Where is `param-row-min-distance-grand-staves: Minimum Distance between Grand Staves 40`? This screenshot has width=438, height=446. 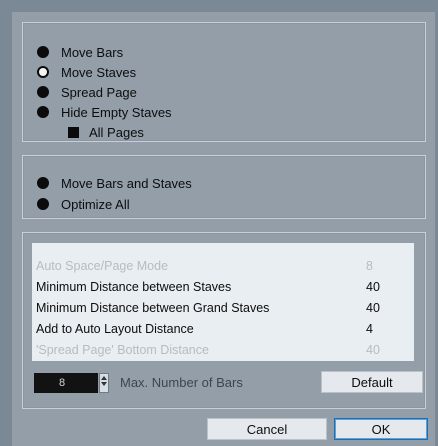 param-row-min-distance-grand-staves: Minimum Distance between Grand Staves 40 is located at coordinates (223, 308).